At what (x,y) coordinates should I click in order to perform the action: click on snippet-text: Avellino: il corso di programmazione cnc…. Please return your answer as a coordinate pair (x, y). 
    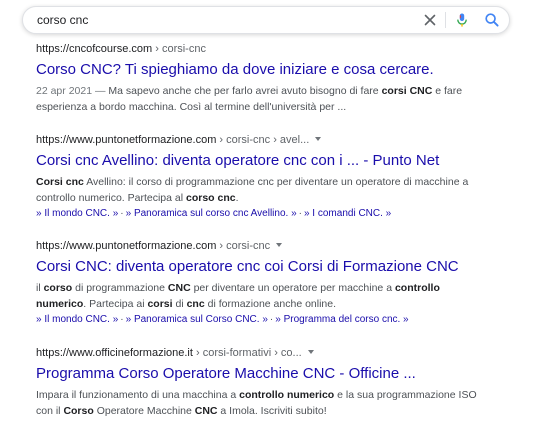
    Looking at the image, I should click on (276, 182).